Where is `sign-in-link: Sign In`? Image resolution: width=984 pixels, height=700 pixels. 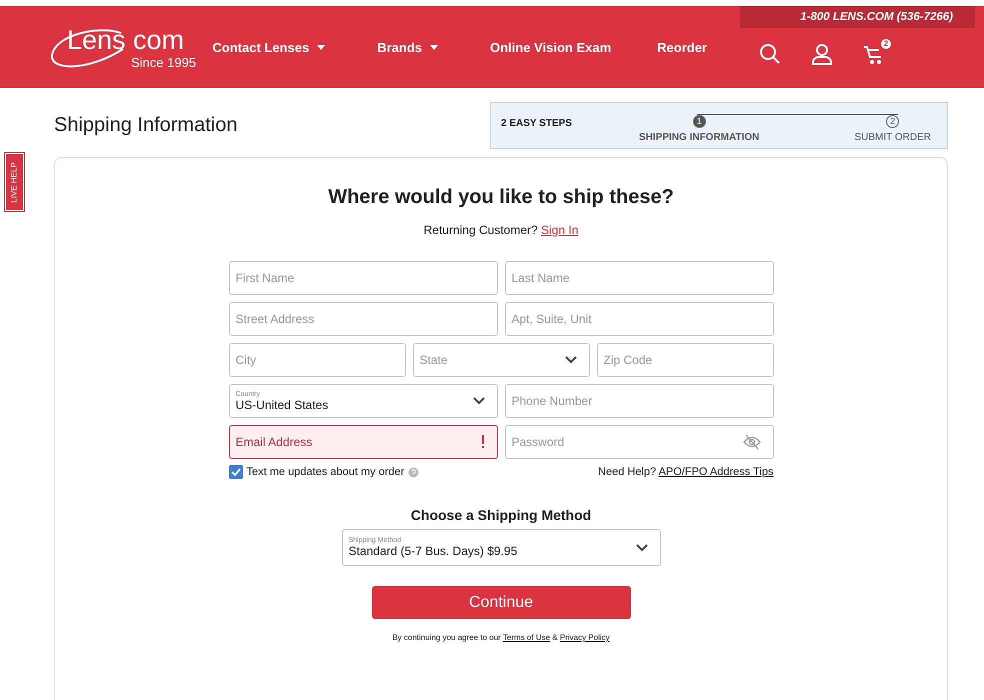 sign-in-link: Sign In is located at coordinates (559, 230).